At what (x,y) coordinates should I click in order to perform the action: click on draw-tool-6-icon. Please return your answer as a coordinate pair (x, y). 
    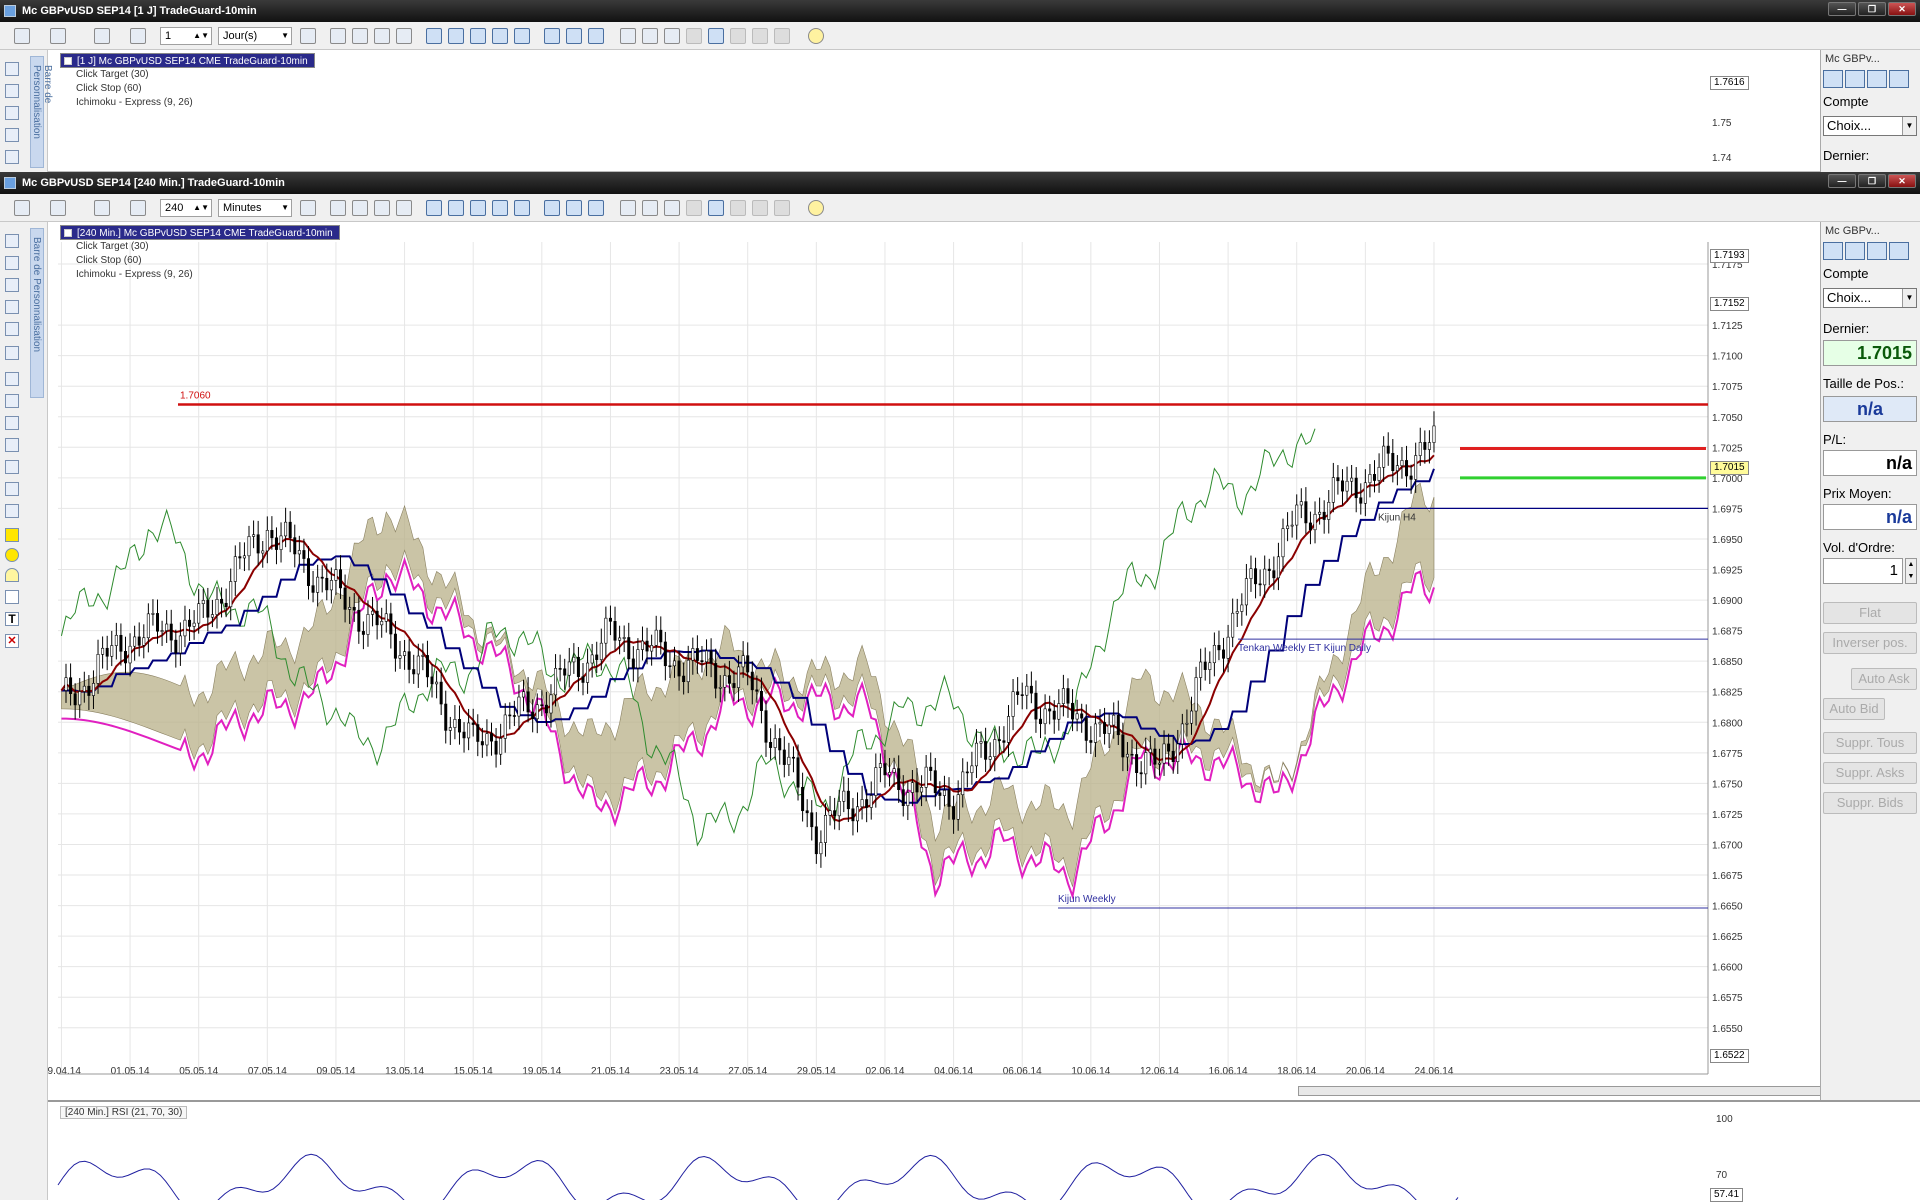
    Looking at the image, I should click on (12, 511).